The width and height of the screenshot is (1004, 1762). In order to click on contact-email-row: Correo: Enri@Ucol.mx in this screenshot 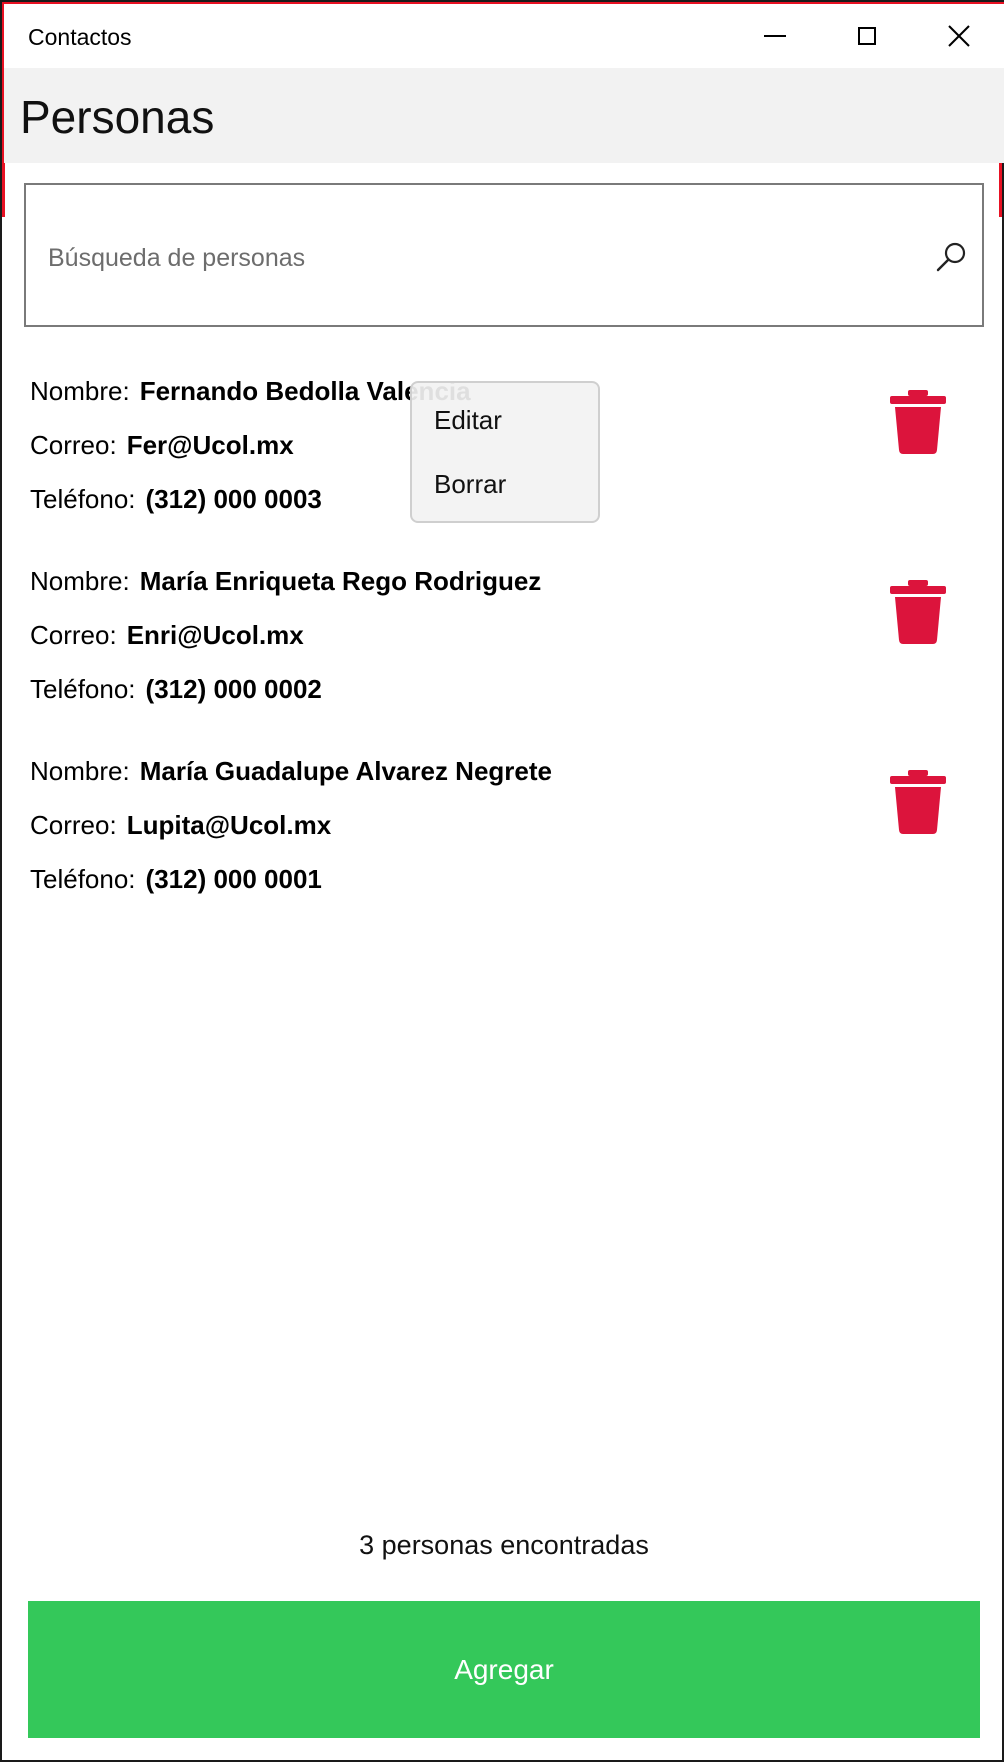, I will do `click(167, 635)`.